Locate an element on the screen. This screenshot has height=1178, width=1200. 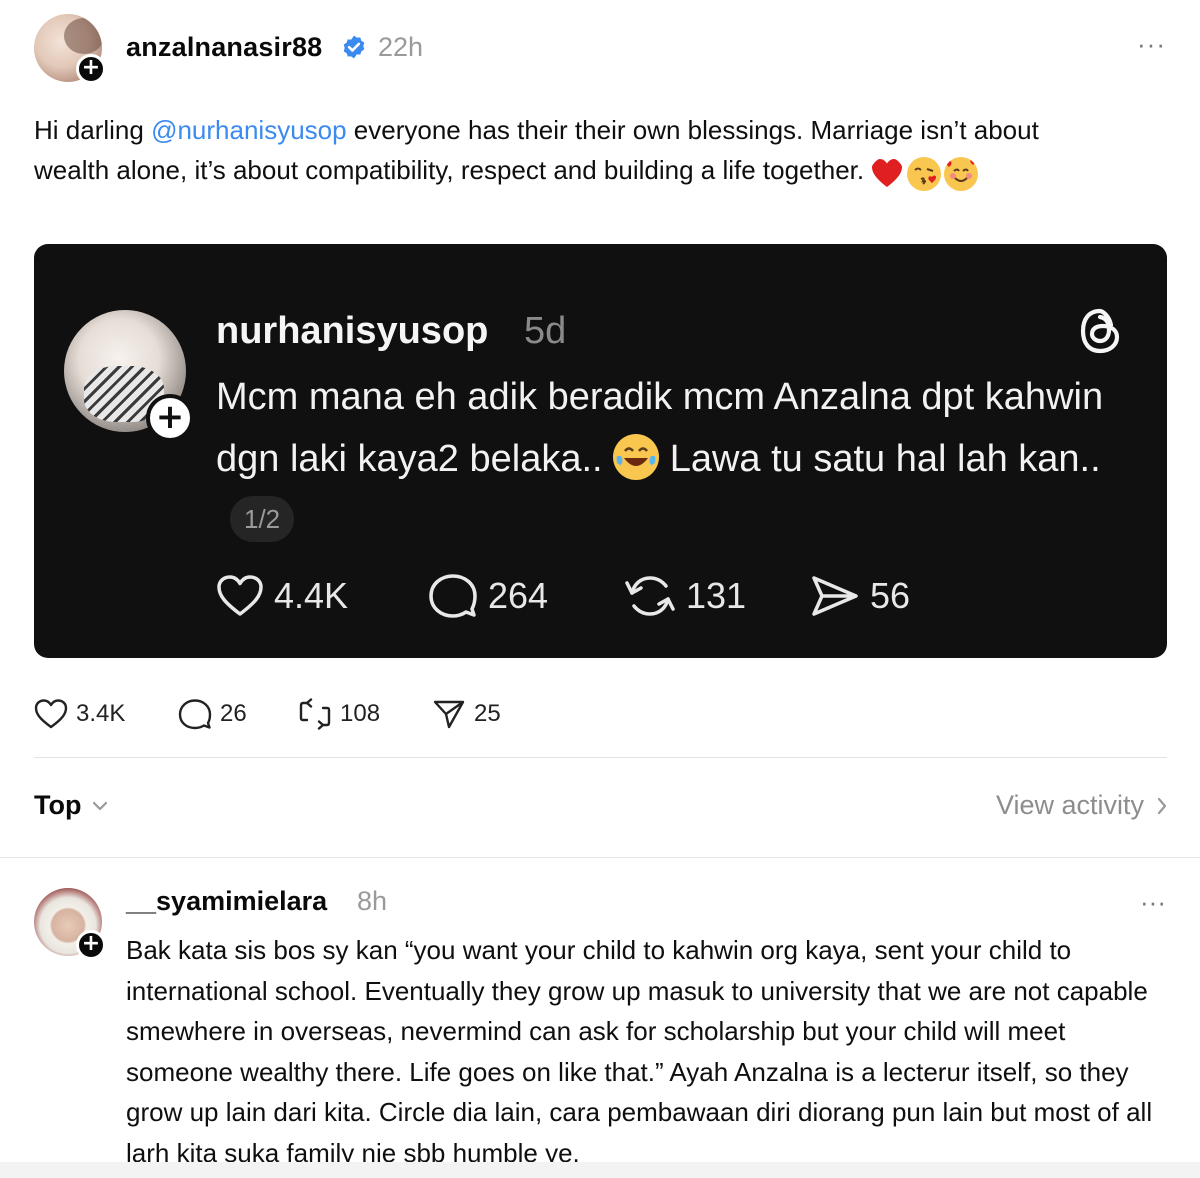
quoted-comment-count: 264 is located at coordinates (518, 595).